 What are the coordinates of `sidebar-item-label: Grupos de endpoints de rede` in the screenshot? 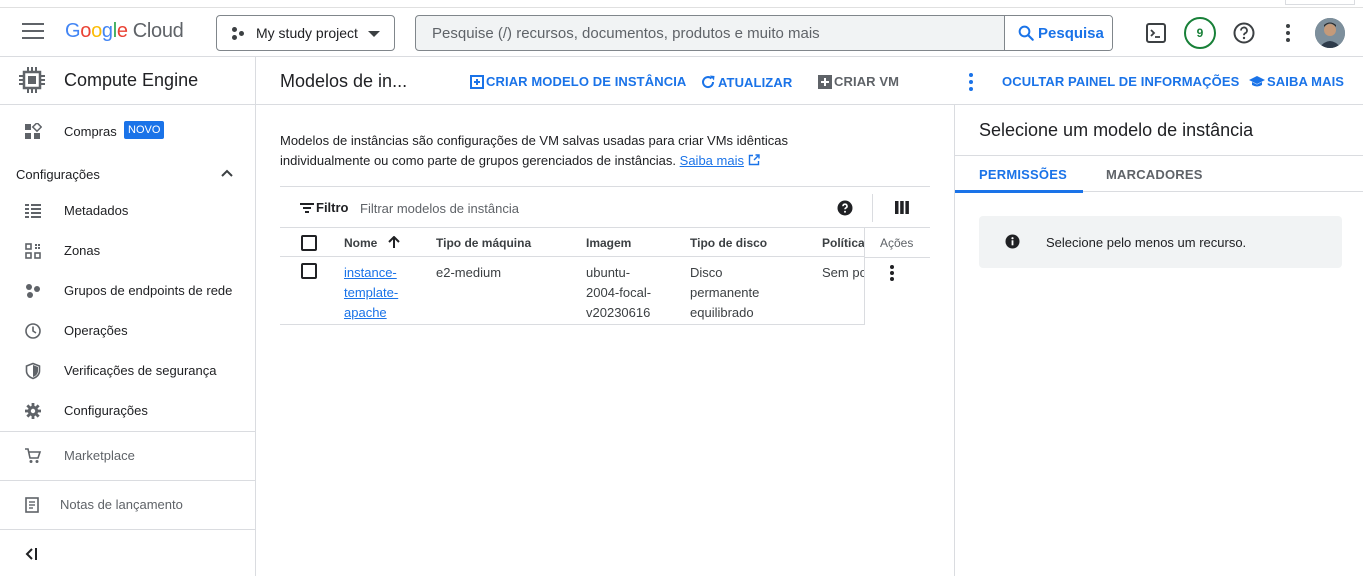 It's located at (148, 290).